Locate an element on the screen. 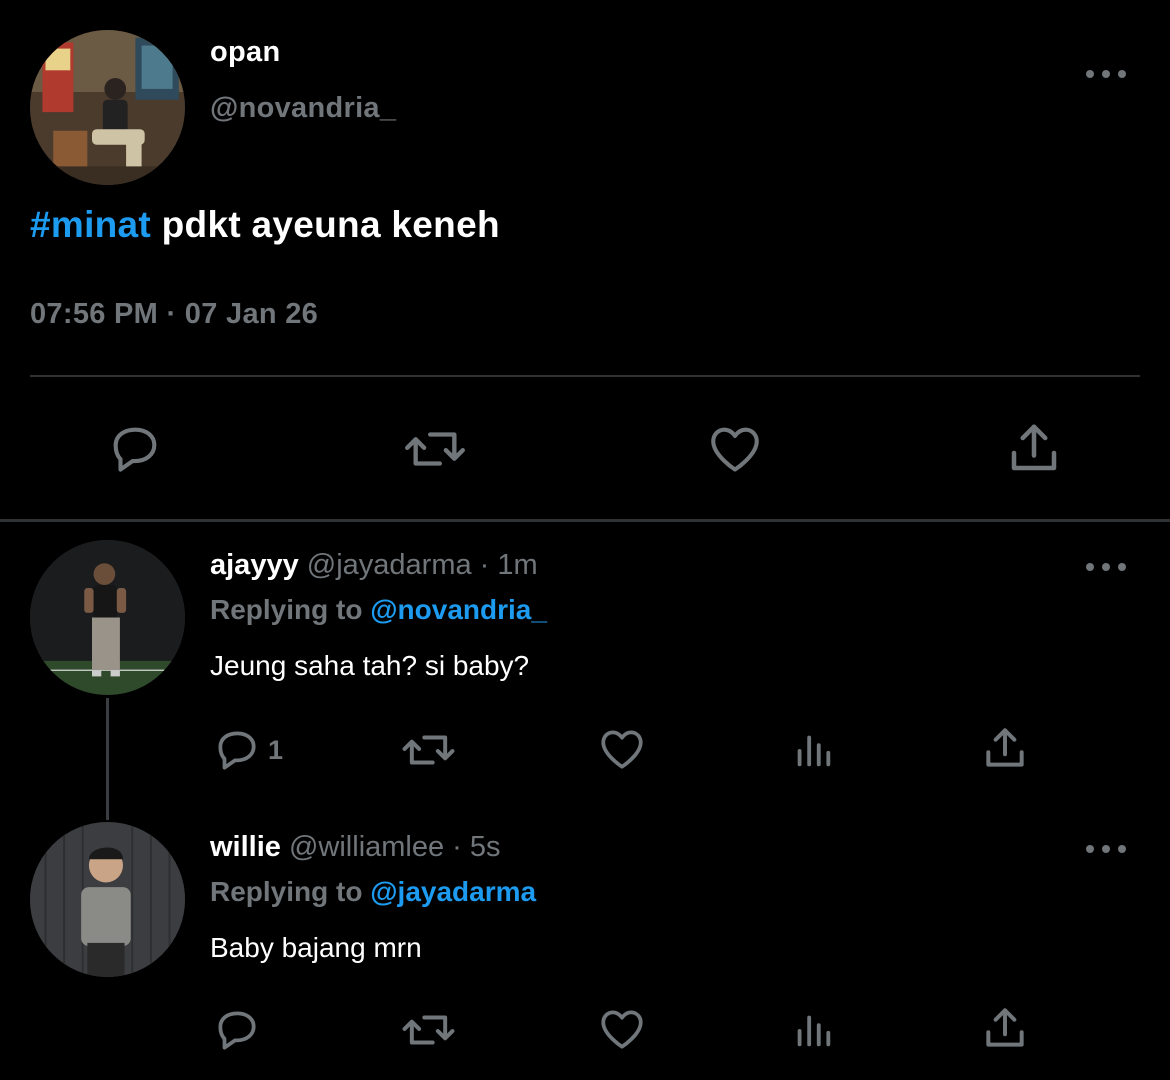  reply-header: ajayyy @jayadarma · 1m is located at coordinates (374, 565).